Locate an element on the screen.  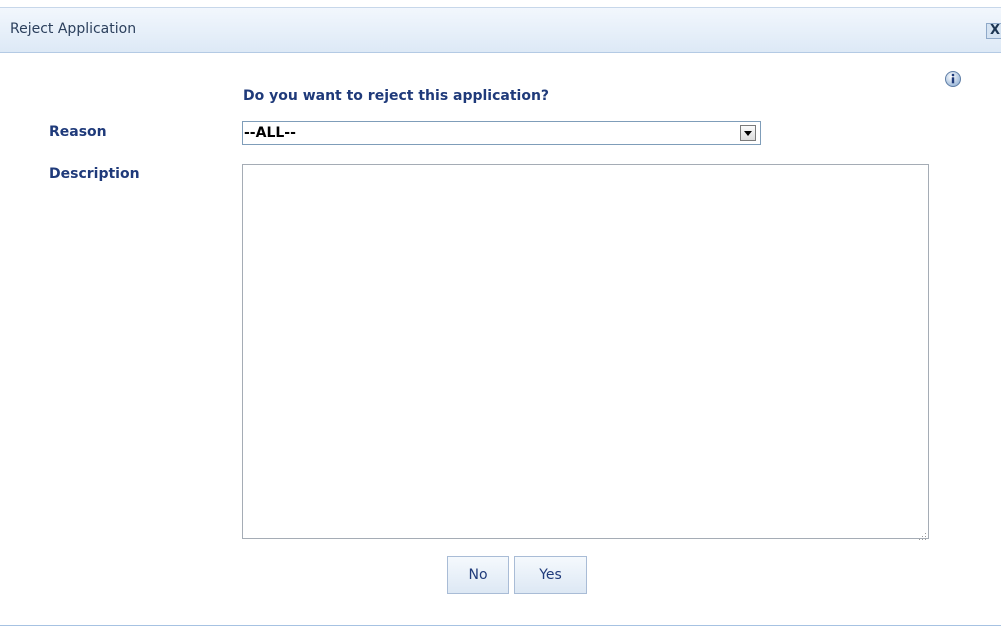
reason-selected-value: --ALL-- is located at coordinates (270, 133).